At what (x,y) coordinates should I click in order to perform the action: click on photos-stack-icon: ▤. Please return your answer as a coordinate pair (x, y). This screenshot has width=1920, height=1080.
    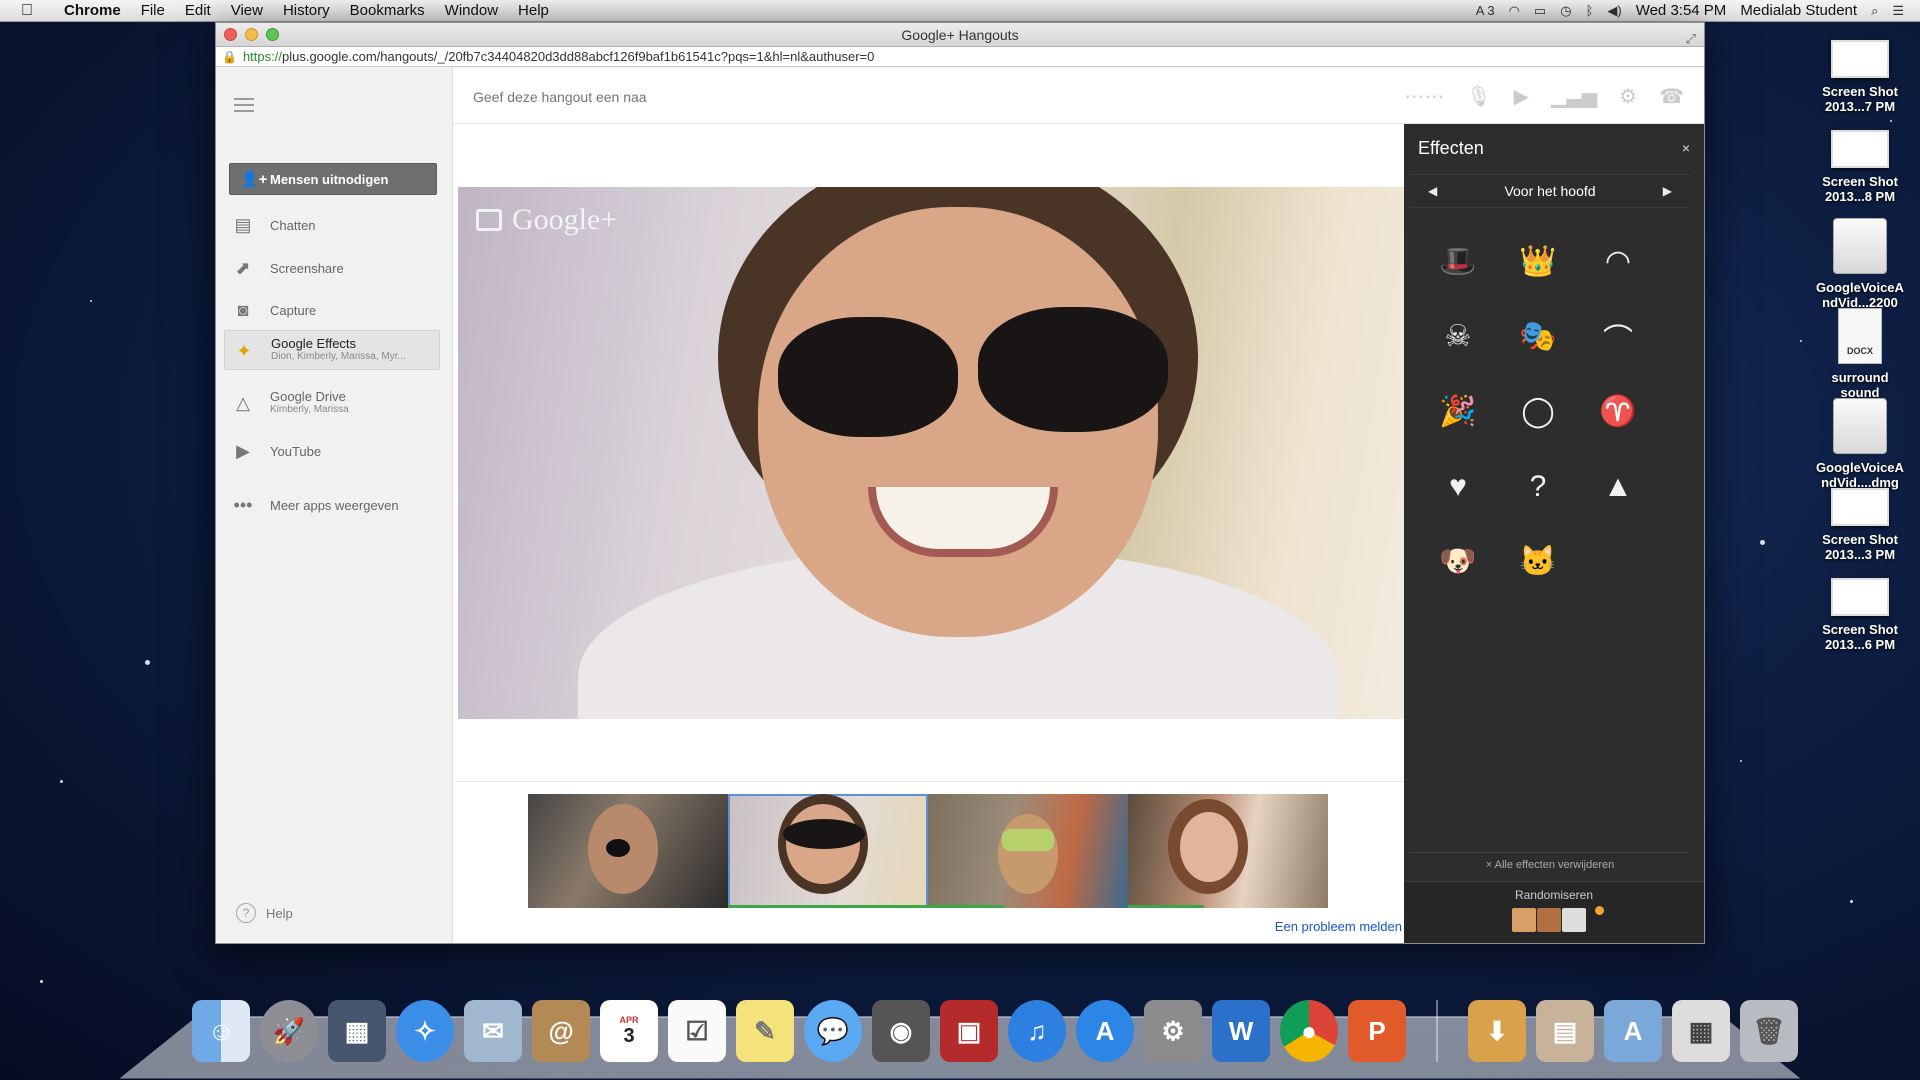
    Looking at the image, I should click on (1565, 1031).